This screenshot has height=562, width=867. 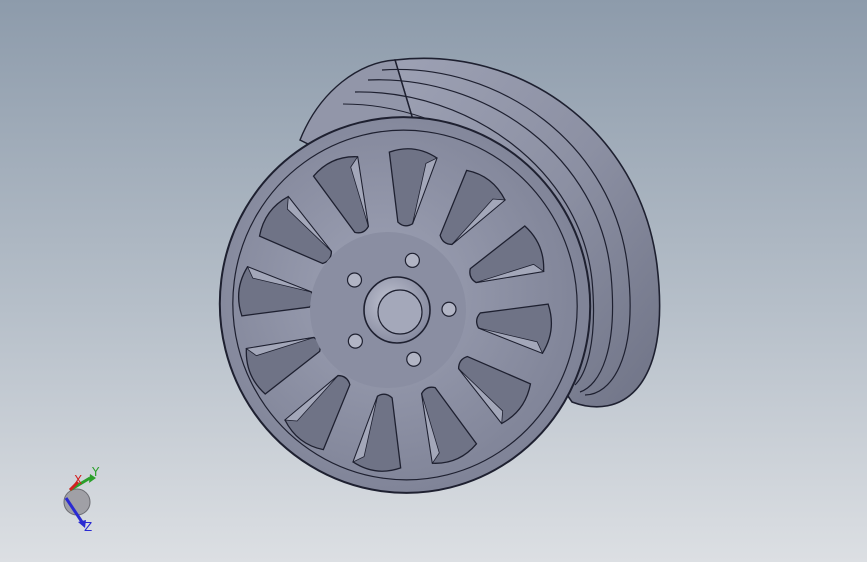 I want to click on triad-y-label: Y, so click(x=96, y=472).